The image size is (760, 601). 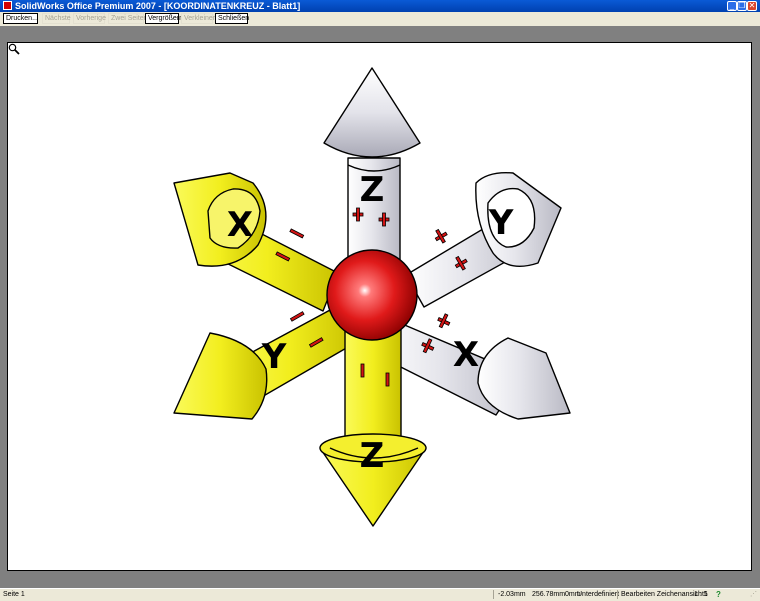 I want to click on x-negative-arrow, so click(x=256, y=242).